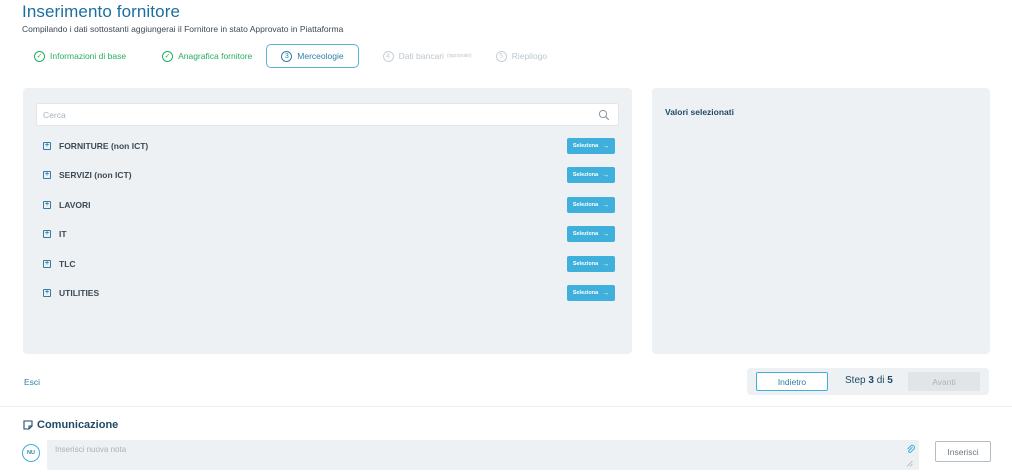 Image resolution: width=1012 pixels, height=472 pixels. What do you see at coordinates (329, 205) in the screenshot?
I see `category-row-lavori: + LAVORI Seleziona →` at bounding box center [329, 205].